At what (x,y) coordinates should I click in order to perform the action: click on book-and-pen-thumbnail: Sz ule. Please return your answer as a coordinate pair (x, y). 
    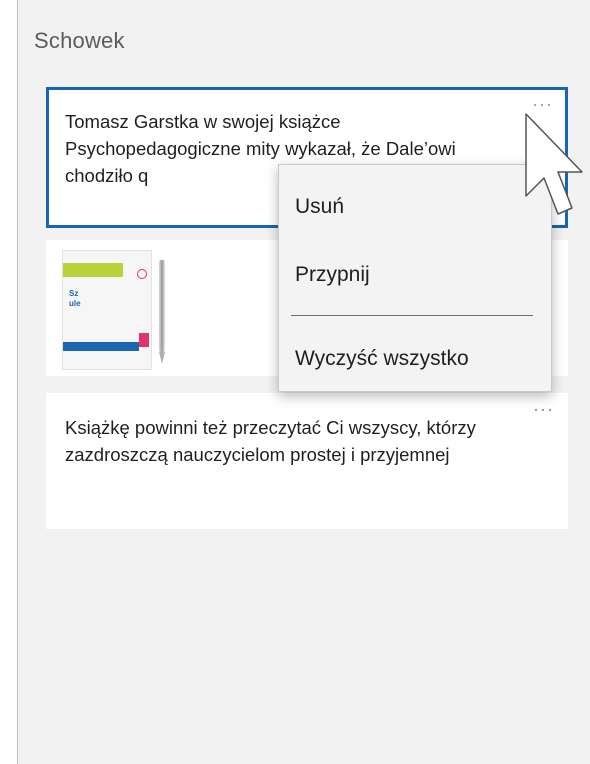
    Looking at the image, I should click on (117, 308).